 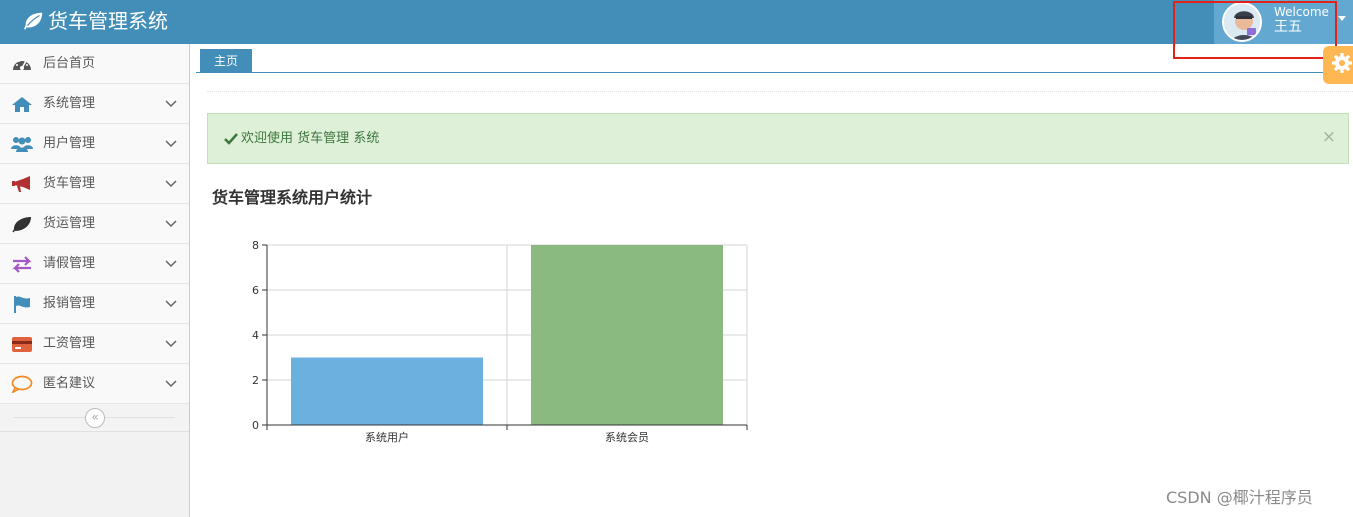 I want to click on username: 王五, so click(x=1288, y=27).